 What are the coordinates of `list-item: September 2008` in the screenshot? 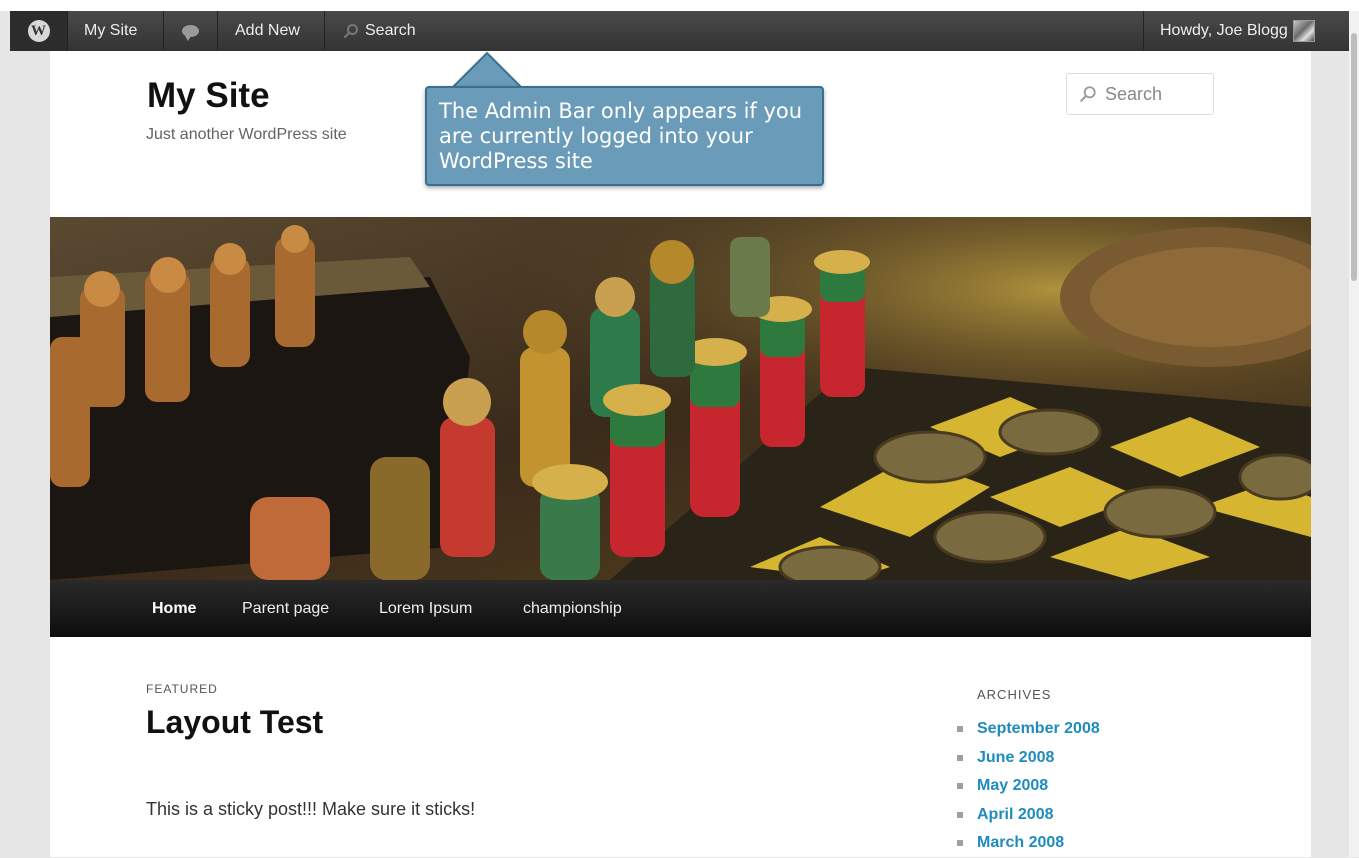 It's located at (1028, 729).